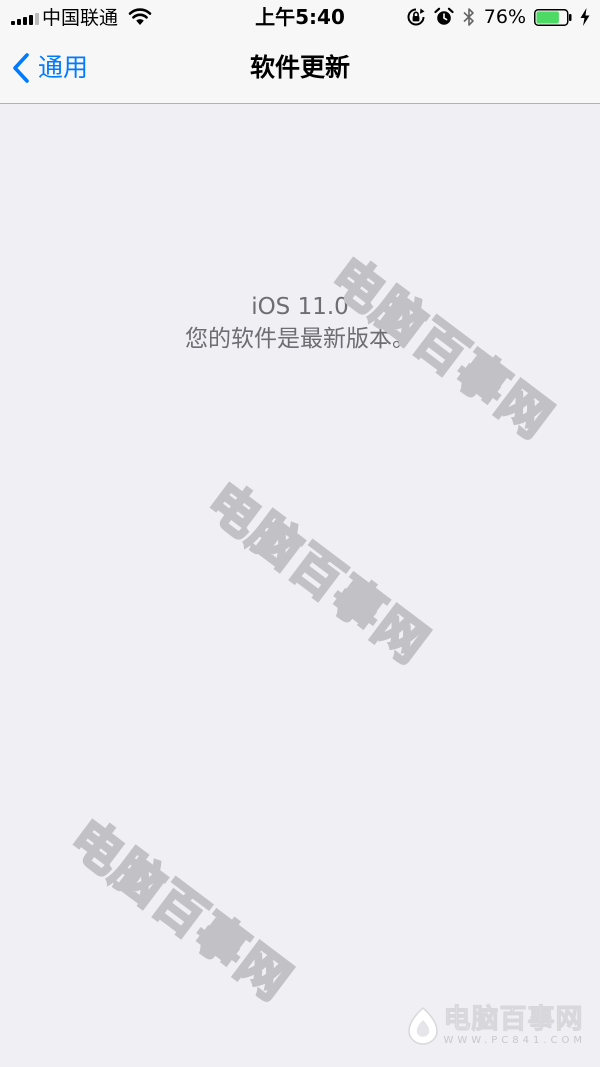  I want to click on alarm-icon, so click(444, 16).